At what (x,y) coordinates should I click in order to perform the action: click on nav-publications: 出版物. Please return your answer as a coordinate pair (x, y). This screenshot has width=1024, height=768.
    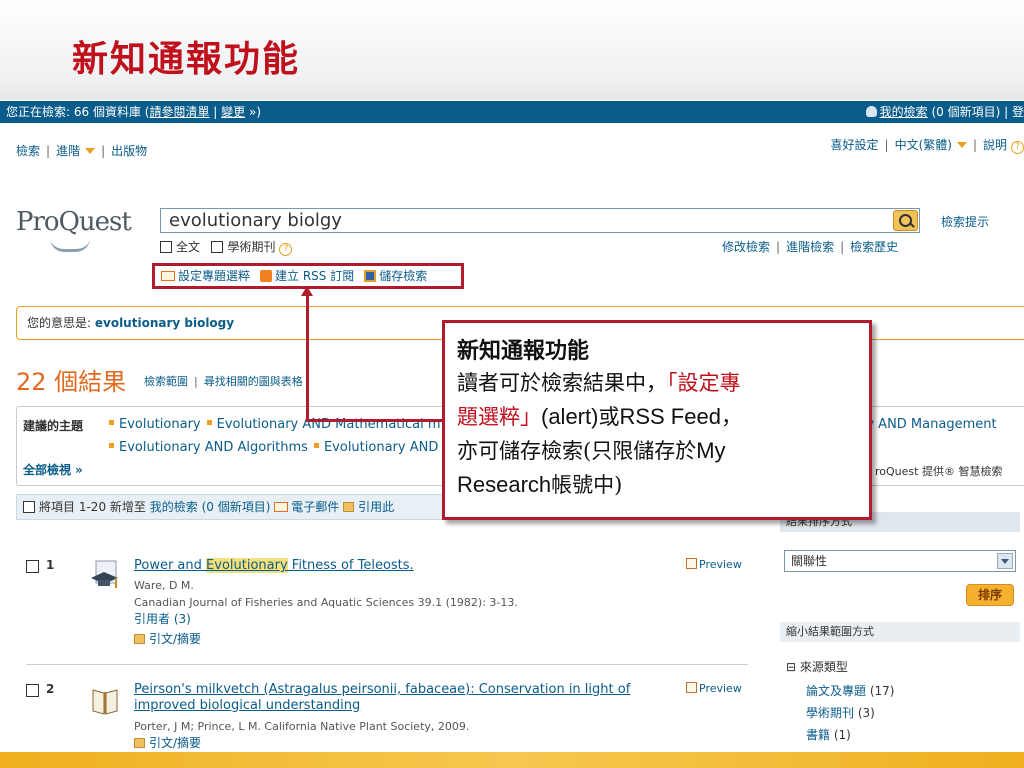
    Looking at the image, I should click on (129, 151).